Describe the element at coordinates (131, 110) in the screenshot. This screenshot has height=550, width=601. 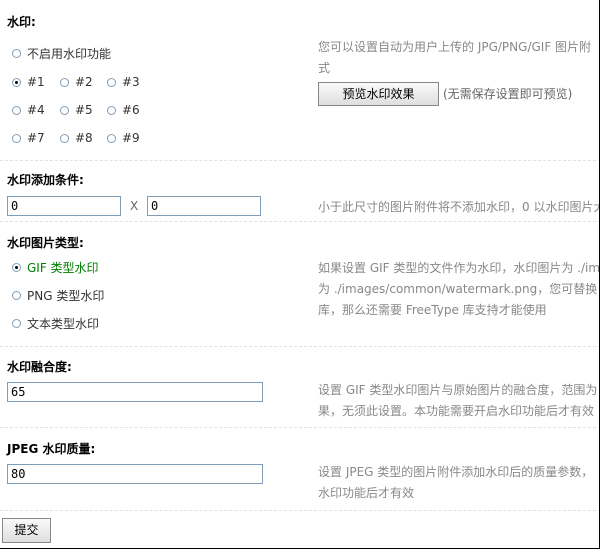
I see `watermark-option-label: #6` at that location.